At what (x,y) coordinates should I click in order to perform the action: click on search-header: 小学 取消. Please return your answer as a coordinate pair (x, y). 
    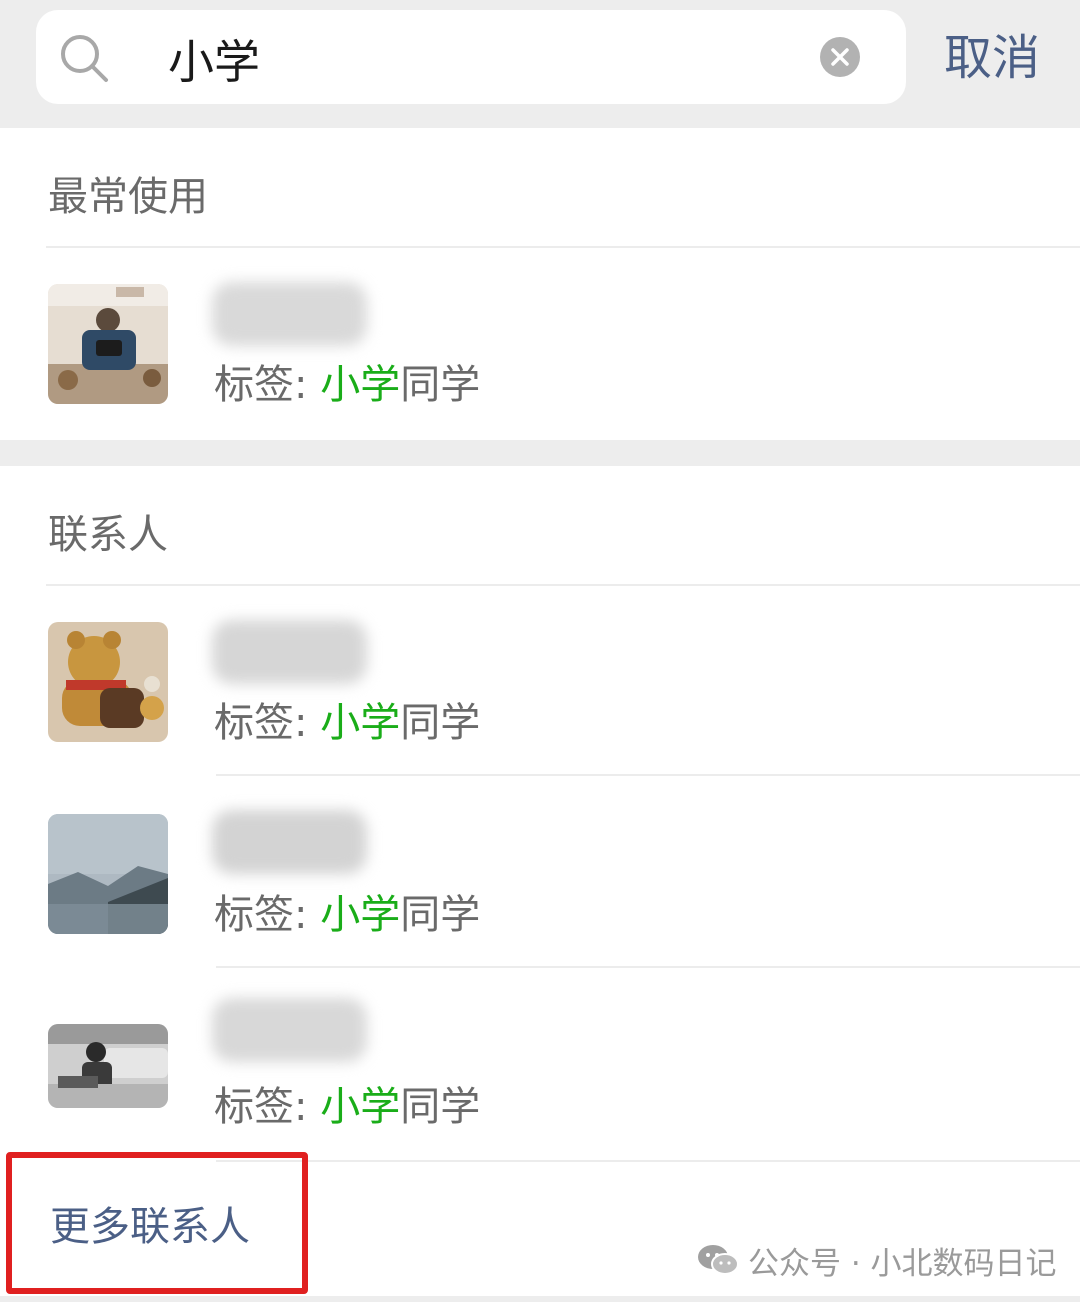
    Looking at the image, I should click on (540, 64).